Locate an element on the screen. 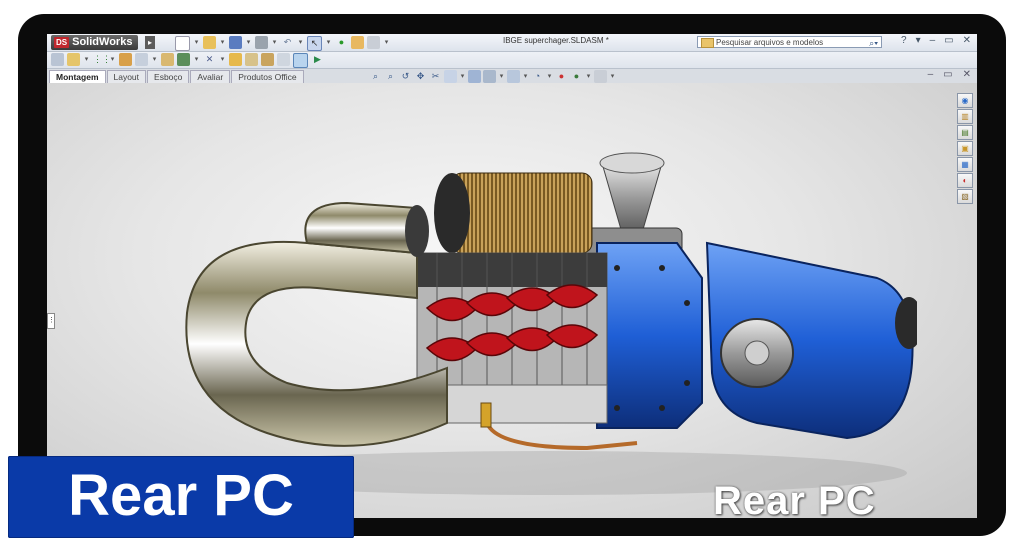 Image resolution: width=1024 pixels, height=546 pixels. file-explorer-icon: ▤ is located at coordinates (965, 132).